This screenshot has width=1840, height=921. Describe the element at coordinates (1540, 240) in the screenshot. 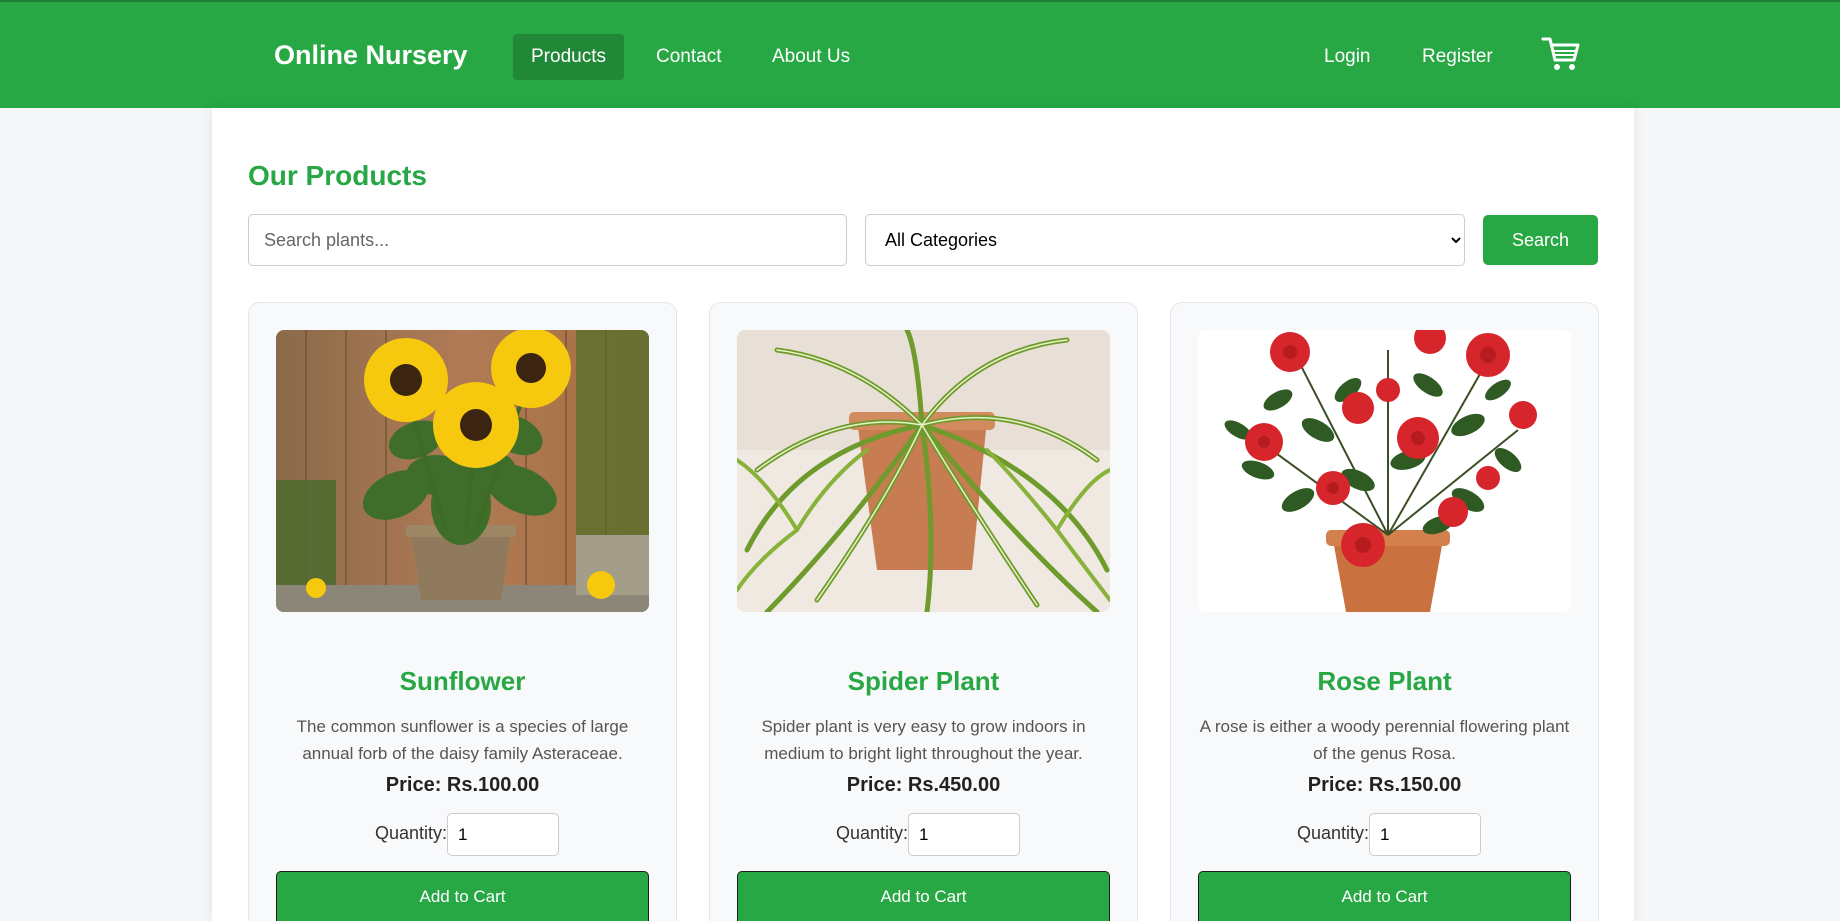

I see `search-button: Search` at that location.